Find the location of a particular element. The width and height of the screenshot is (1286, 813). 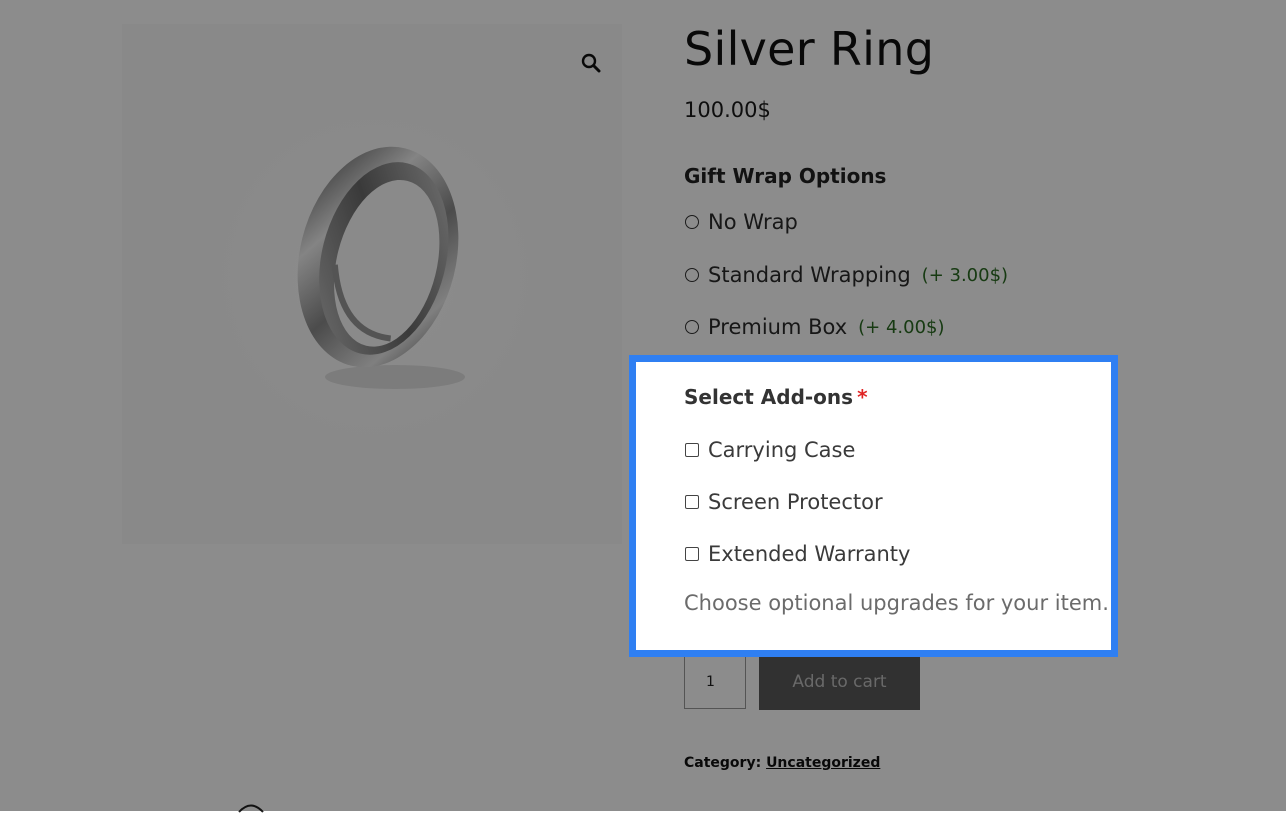

addons-title: Select Add-ons * is located at coordinates (776, 397).